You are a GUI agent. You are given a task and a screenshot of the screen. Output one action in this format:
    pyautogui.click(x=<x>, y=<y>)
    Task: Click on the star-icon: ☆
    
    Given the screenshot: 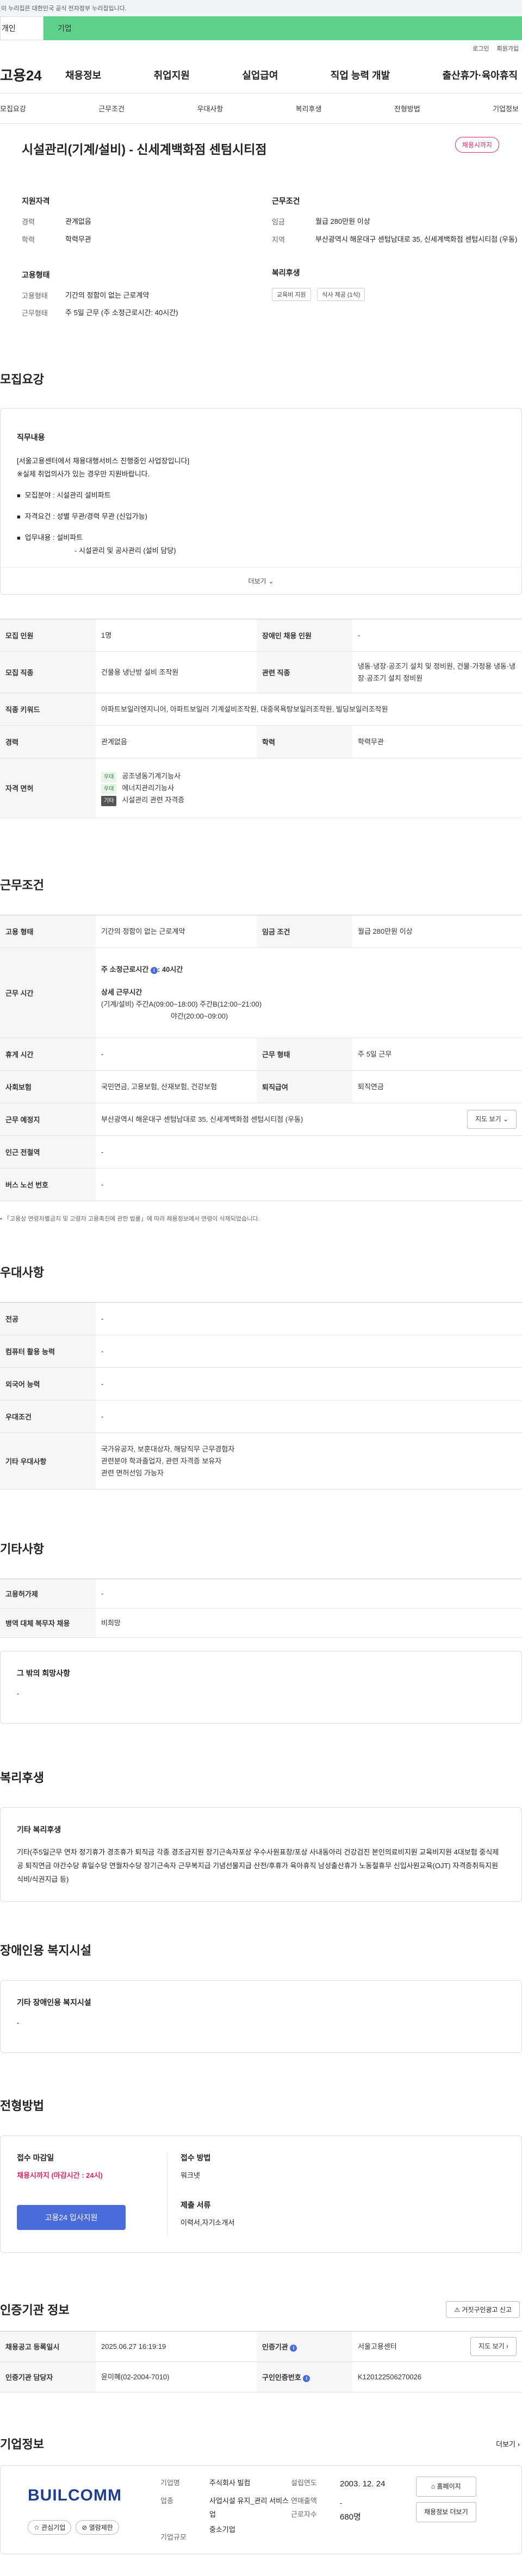 What is the action you would take?
    pyautogui.click(x=37, y=2528)
    